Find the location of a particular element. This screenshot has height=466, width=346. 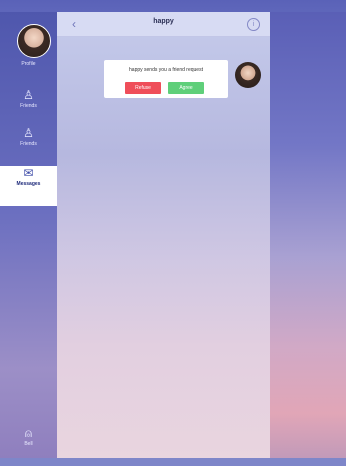

sidebar-item-bell: ⍝ Bell is located at coordinates (28, 446).